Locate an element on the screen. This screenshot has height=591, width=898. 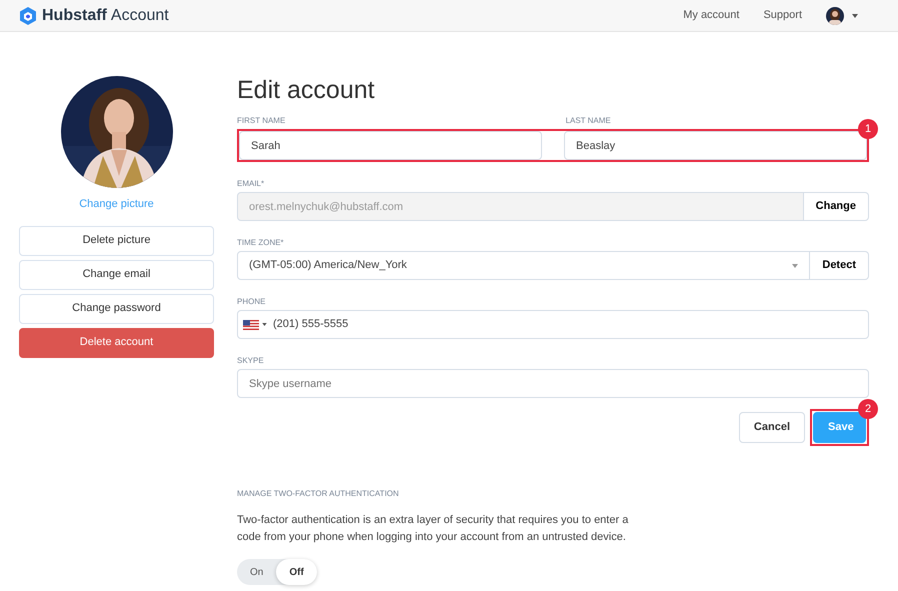
timezone-select: (GMT-05:00) America/New_York is located at coordinates (523, 265).